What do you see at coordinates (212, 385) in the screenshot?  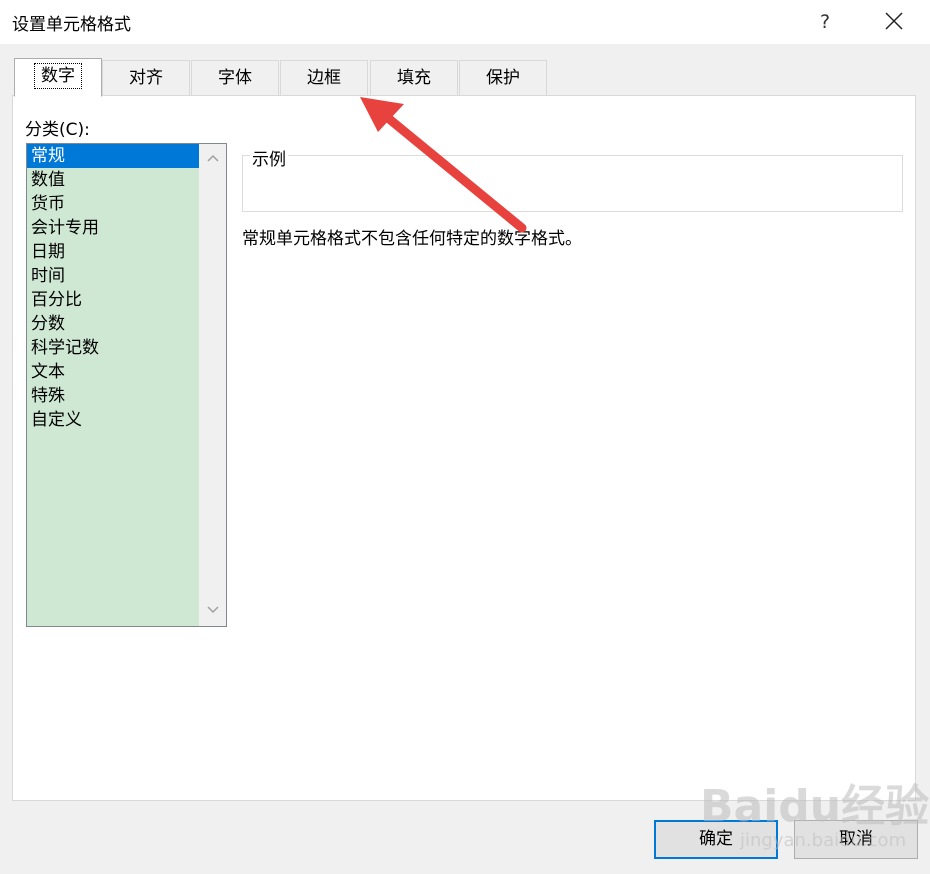 I see `list-scrollbar` at bounding box center [212, 385].